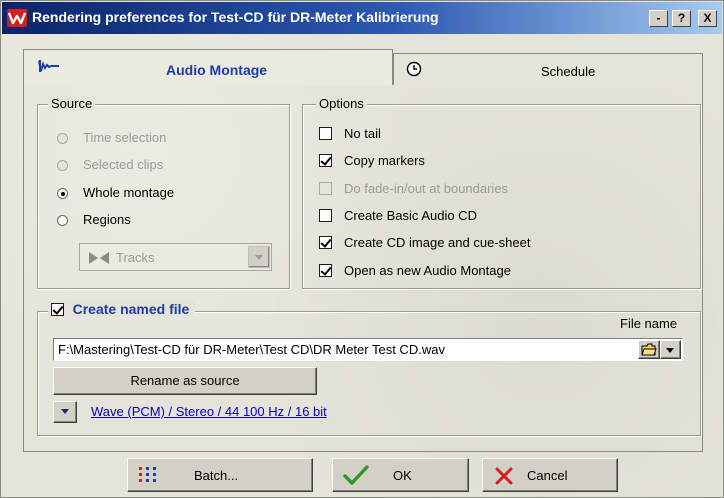 The image size is (724, 498). What do you see at coordinates (175, 257) in the screenshot?
I see `regions-select: Tracks` at bounding box center [175, 257].